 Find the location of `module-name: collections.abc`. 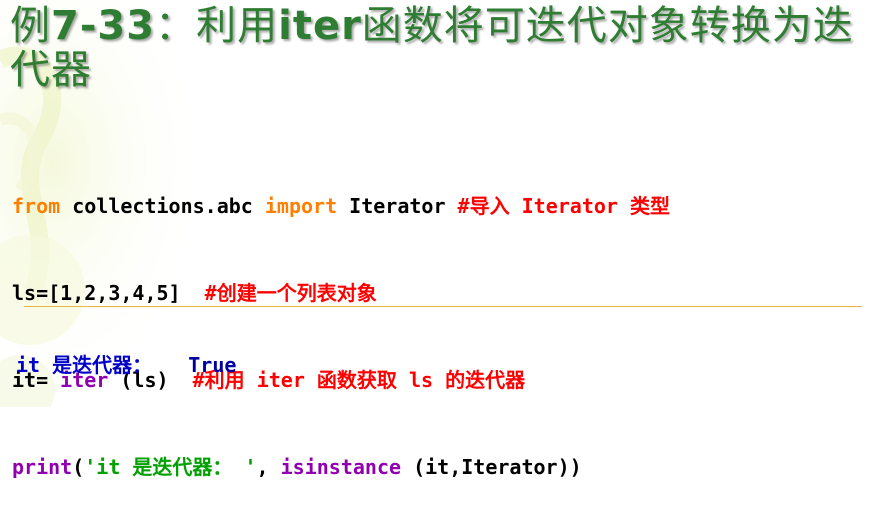

module-name: collections.abc is located at coordinates (162, 206).